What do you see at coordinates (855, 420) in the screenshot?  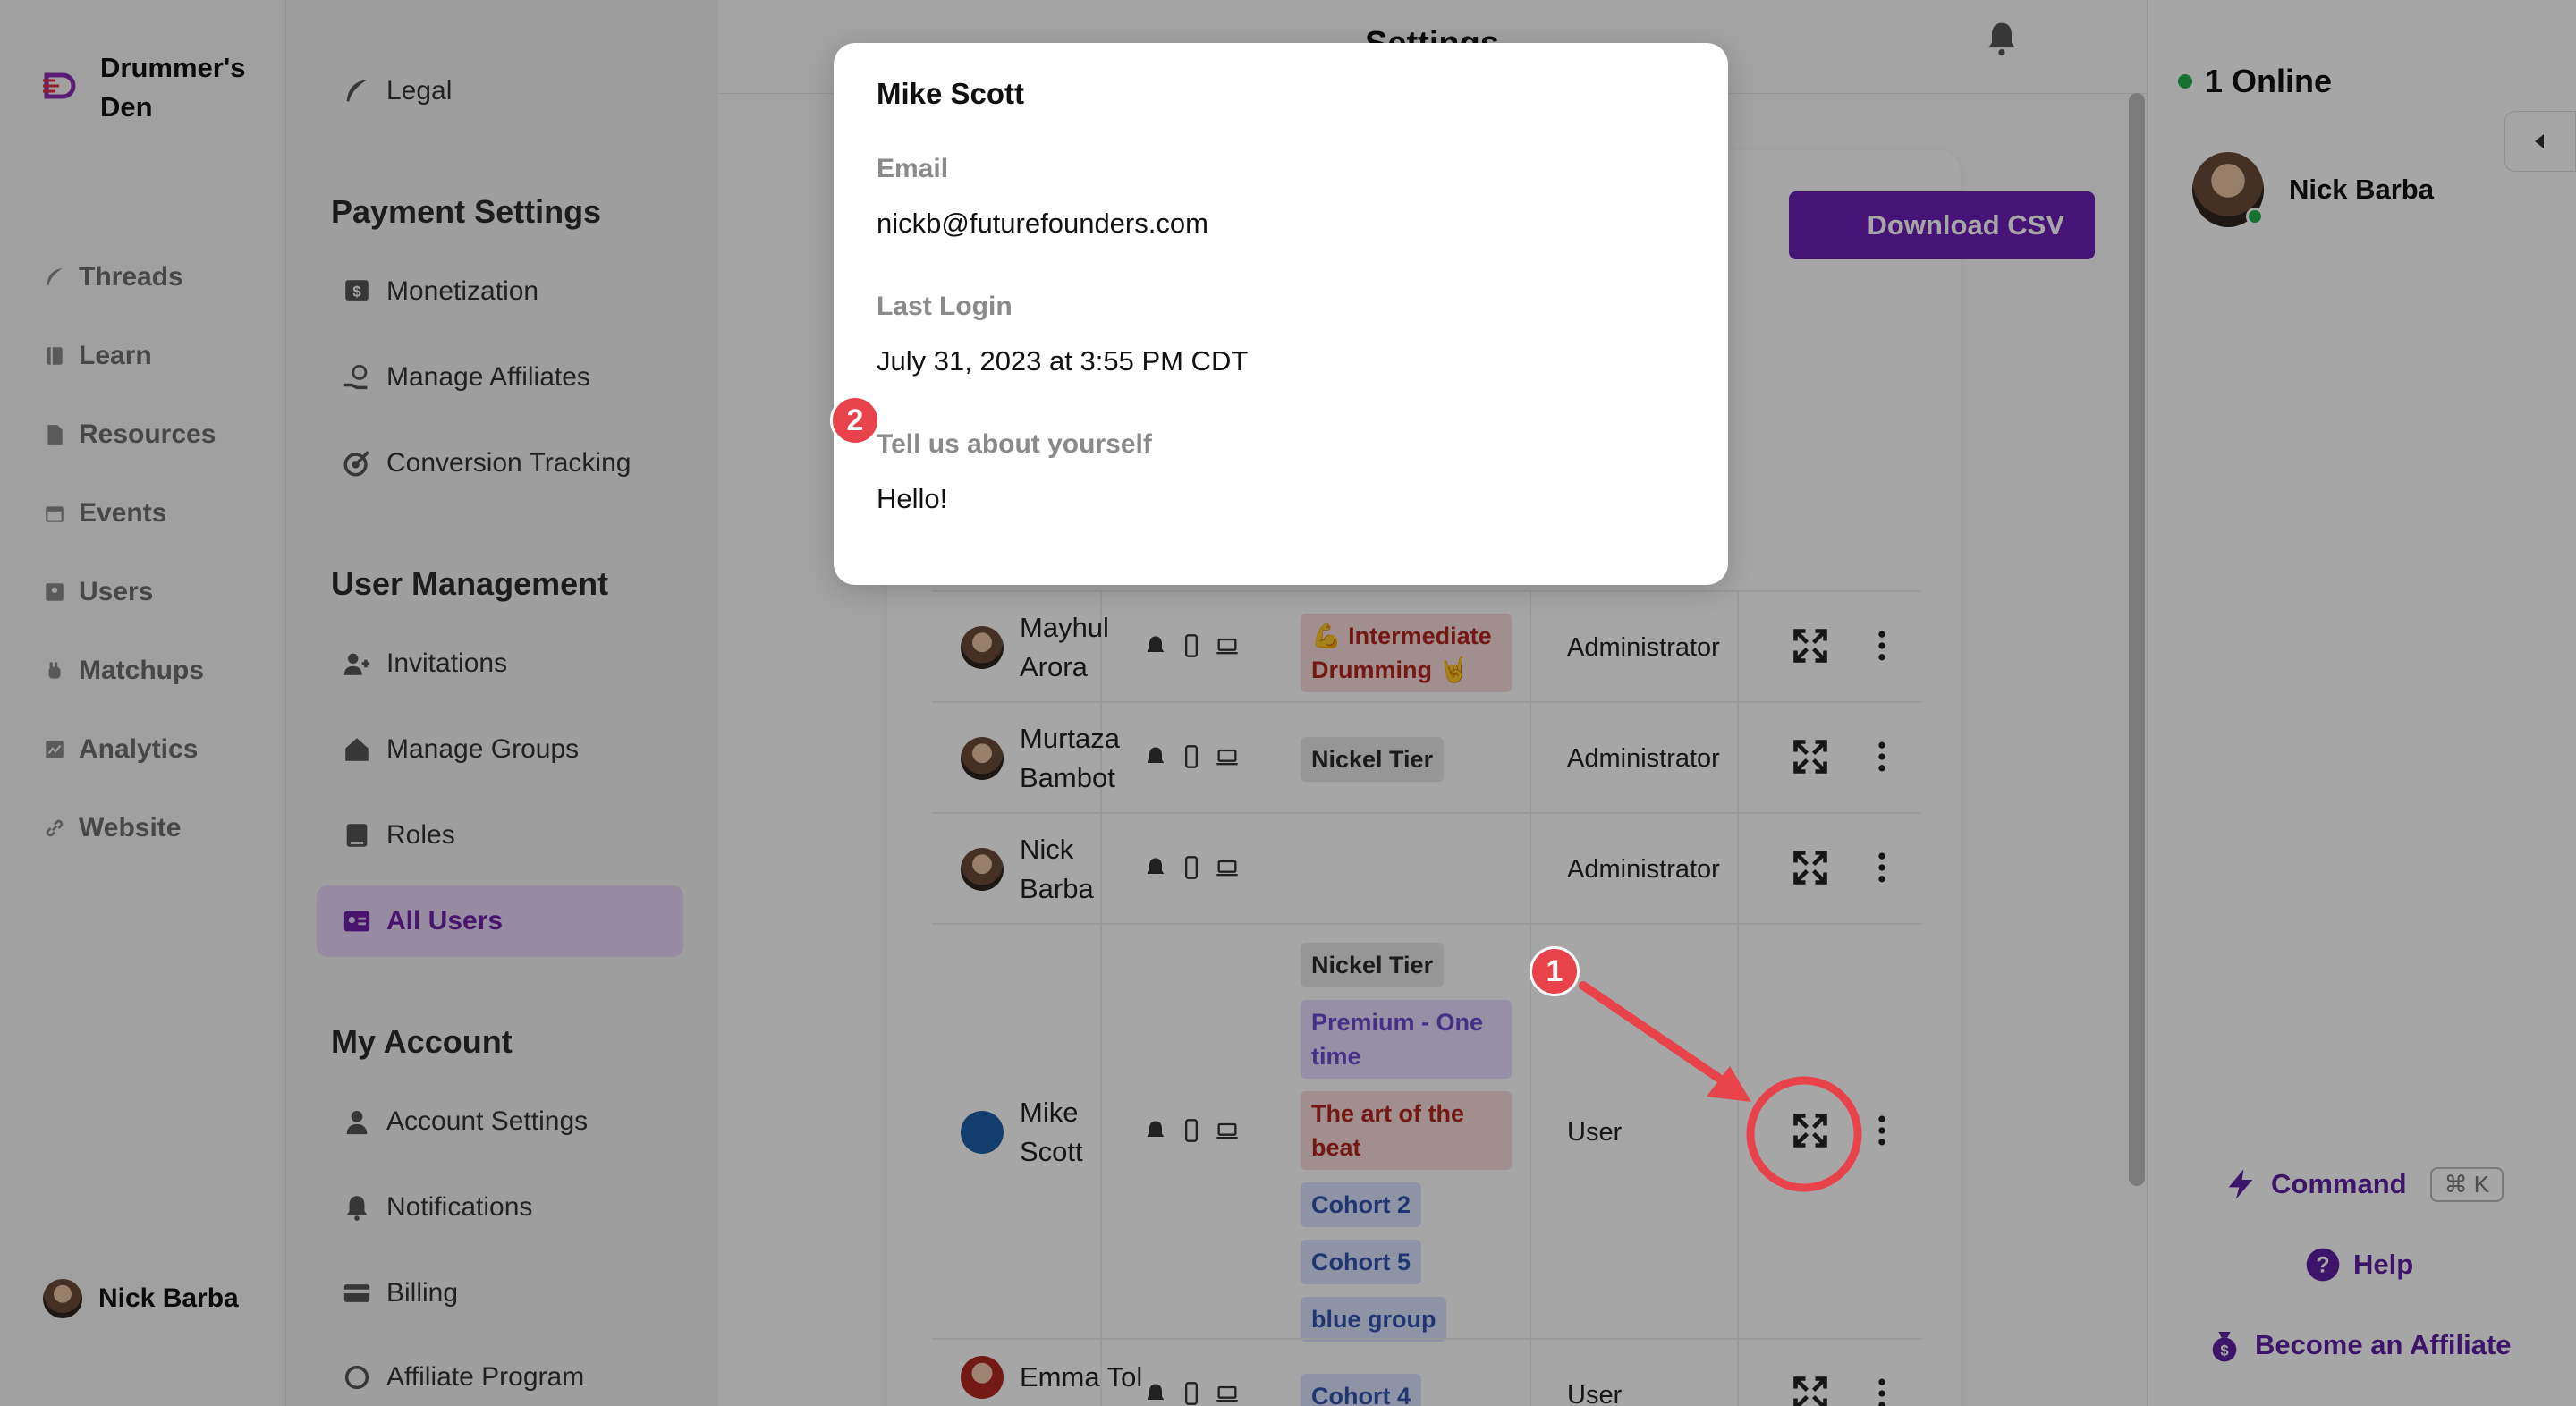 I see `annotation-badge-2: 2` at bounding box center [855, 420].